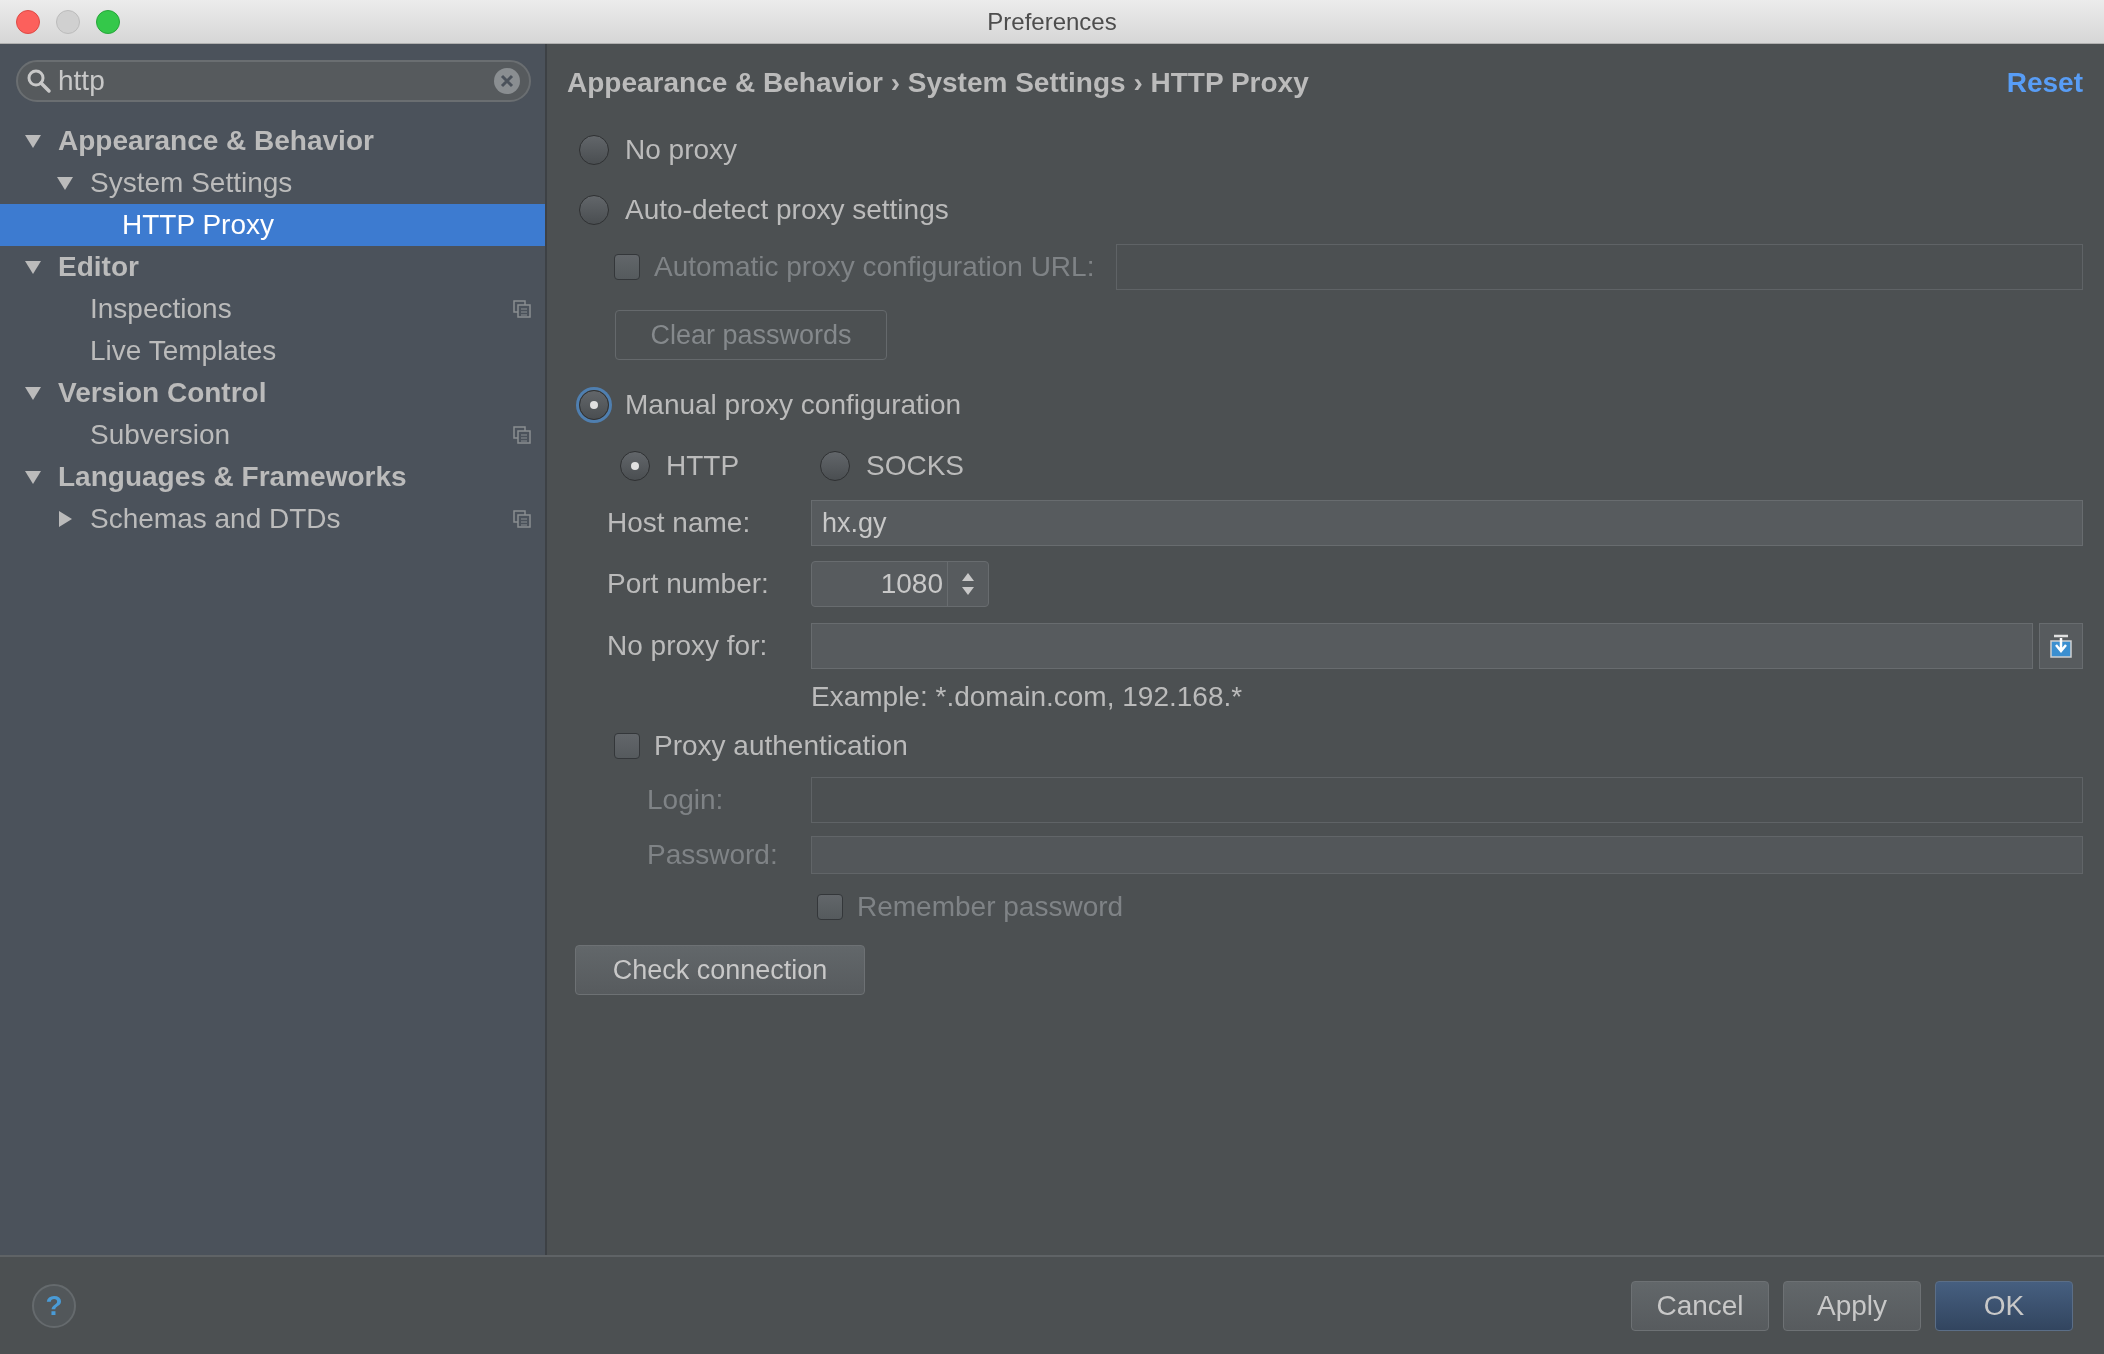 This screenshot has height=1354, width=2104. I want to click on minimize-button, so click(68, 22).